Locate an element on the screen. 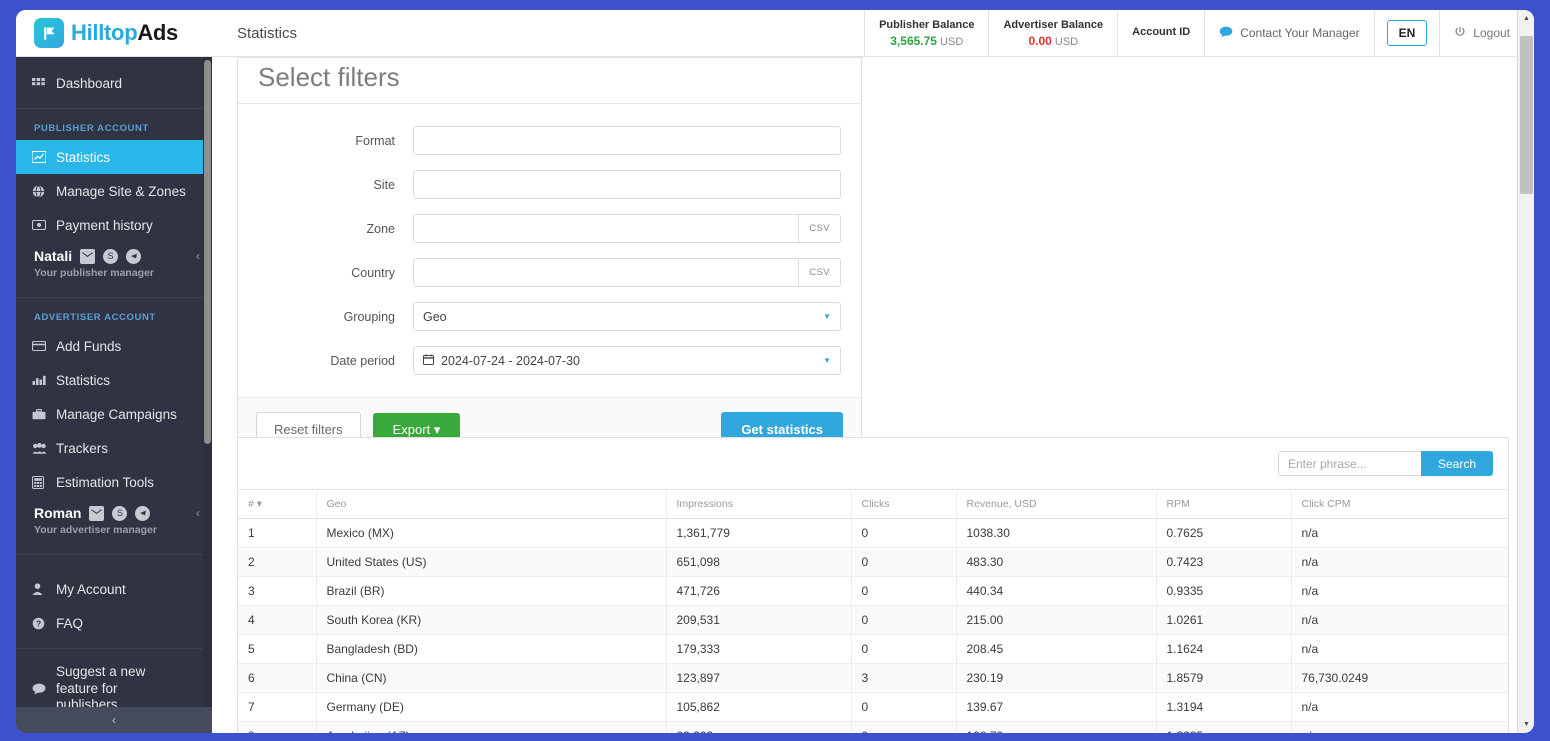  sidebar-label-manage-campaigns: Manage Campaigns is located at coordinates (116, 414).